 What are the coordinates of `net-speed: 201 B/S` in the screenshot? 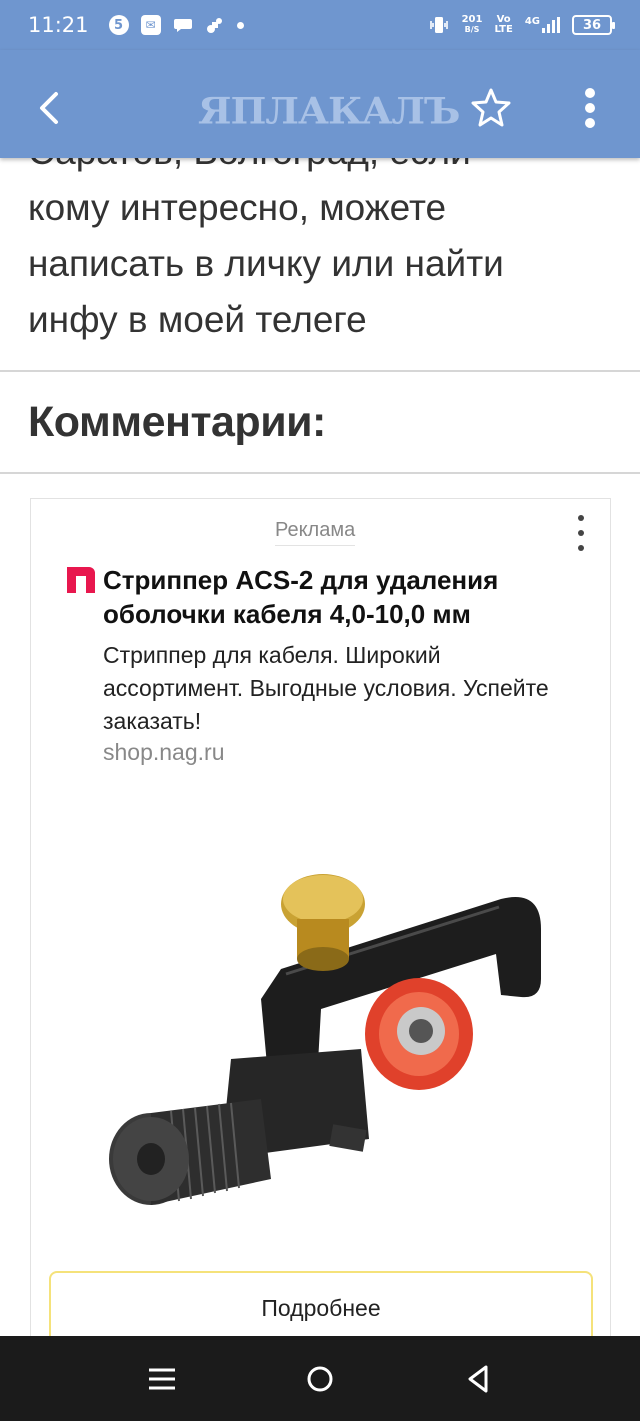 It's located at (472, 25).